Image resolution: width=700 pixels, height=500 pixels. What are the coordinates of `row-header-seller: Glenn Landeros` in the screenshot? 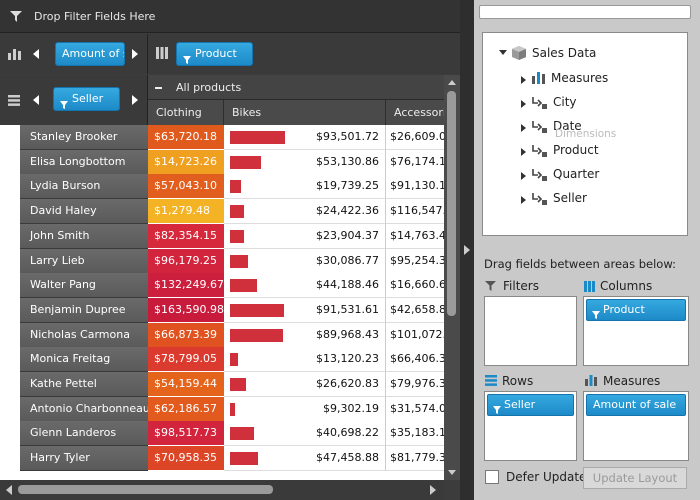 It's located at (84, 433).